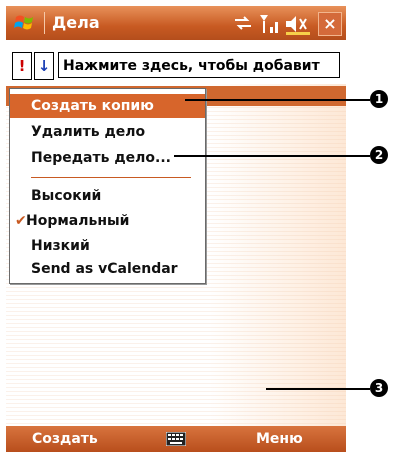 The image size is (394, 454). I want to click on app-title: Дела, so click(76, 22).